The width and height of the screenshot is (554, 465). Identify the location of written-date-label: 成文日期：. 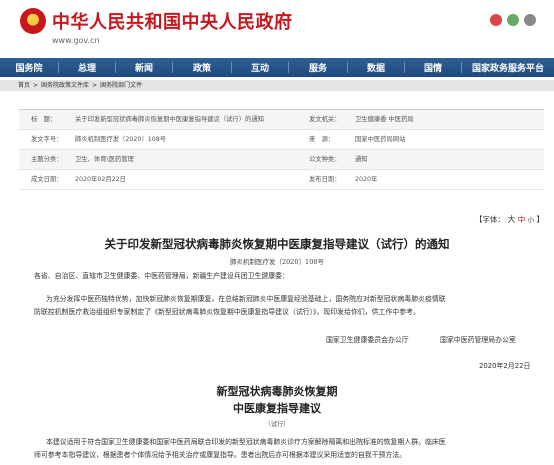
(47, 179).